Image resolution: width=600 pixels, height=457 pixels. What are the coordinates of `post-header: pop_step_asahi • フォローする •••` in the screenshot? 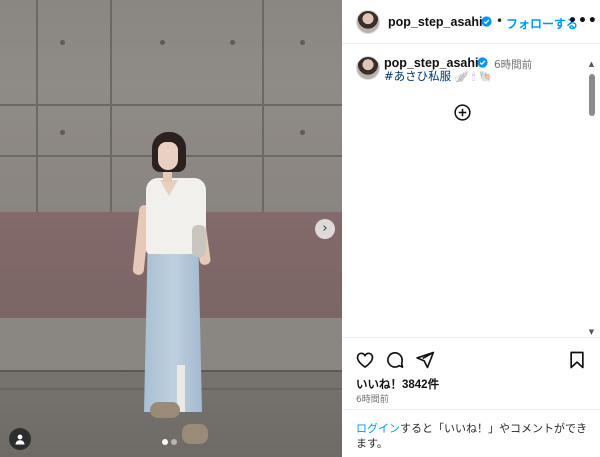 It's located at (471, 22).